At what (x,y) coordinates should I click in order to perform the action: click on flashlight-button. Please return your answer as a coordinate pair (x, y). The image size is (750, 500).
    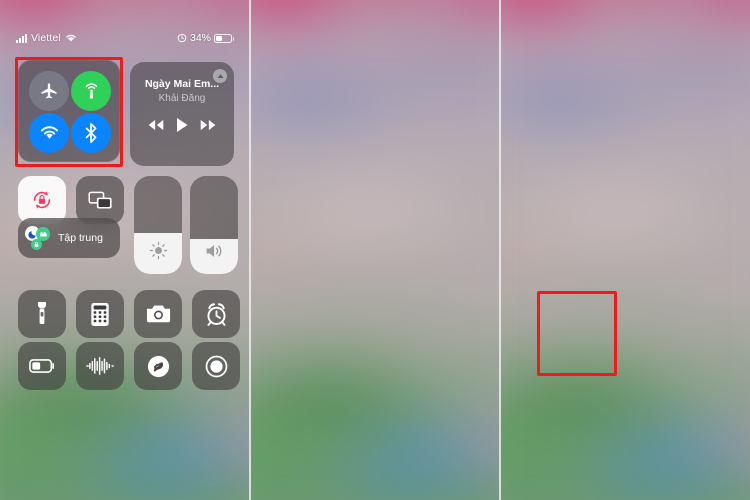
    Looking at the image, I should click on (42, 314).